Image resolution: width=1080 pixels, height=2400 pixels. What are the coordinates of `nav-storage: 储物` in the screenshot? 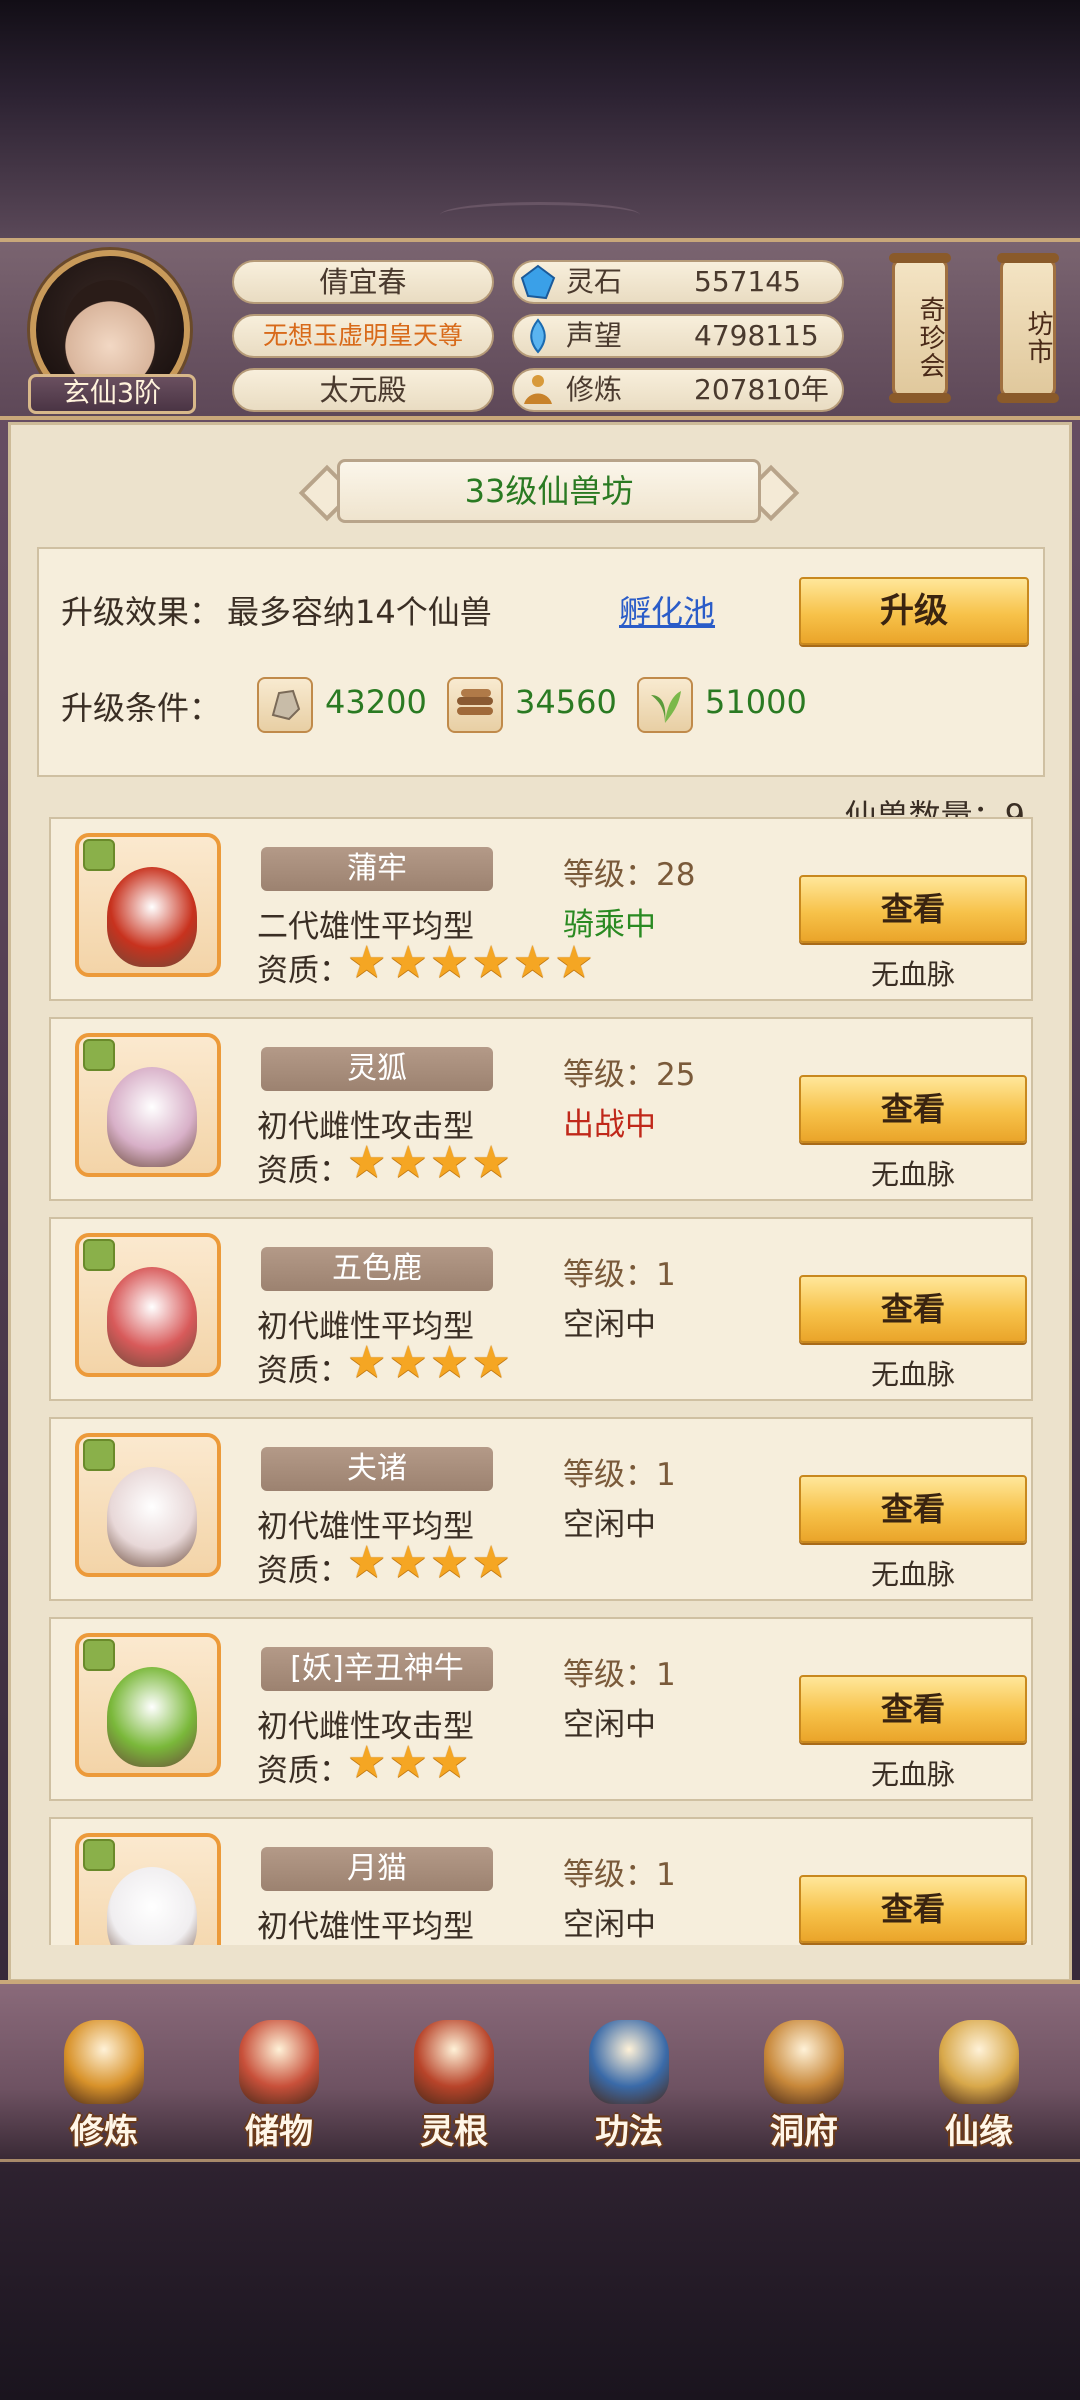 It's located at (279, 2074).